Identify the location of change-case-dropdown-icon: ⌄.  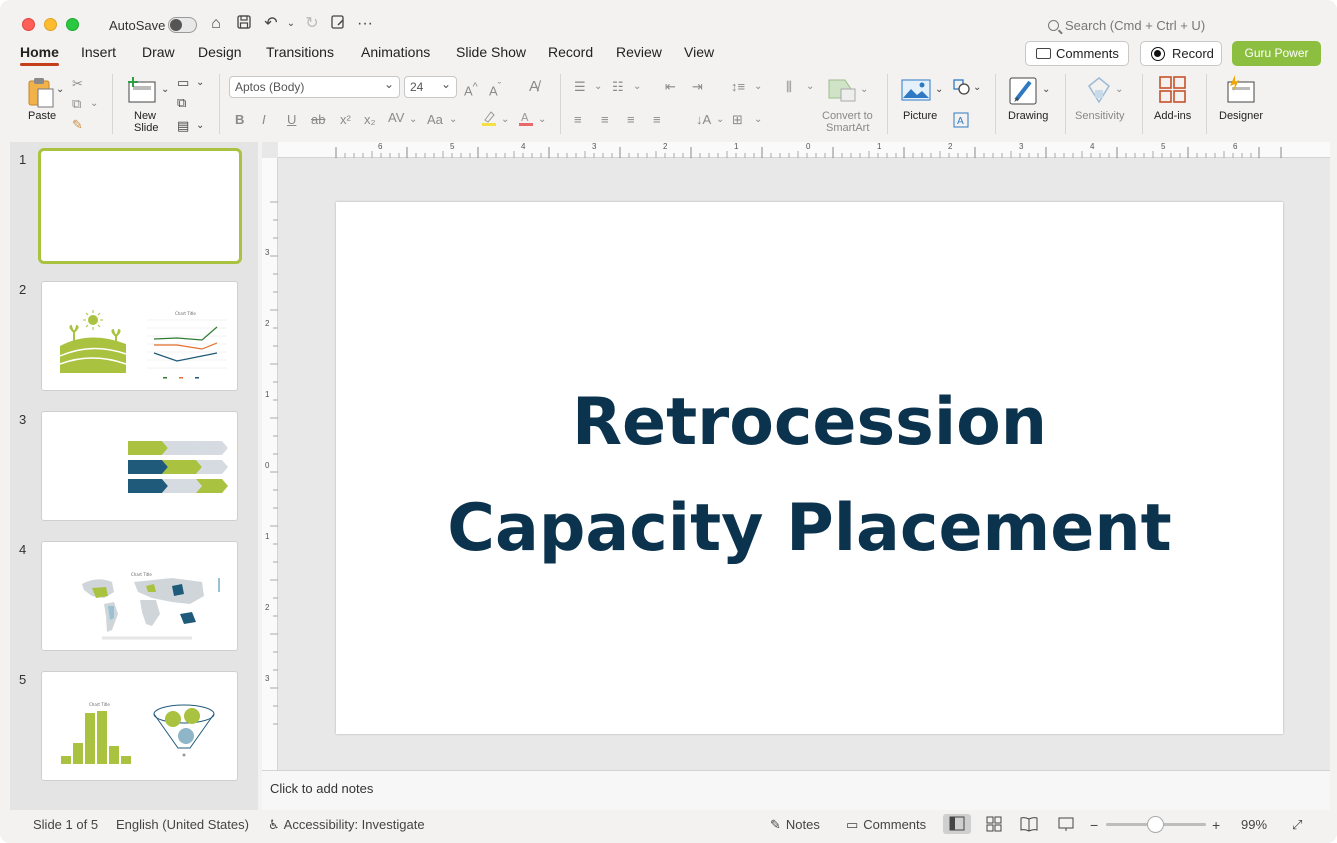
(453, 120).